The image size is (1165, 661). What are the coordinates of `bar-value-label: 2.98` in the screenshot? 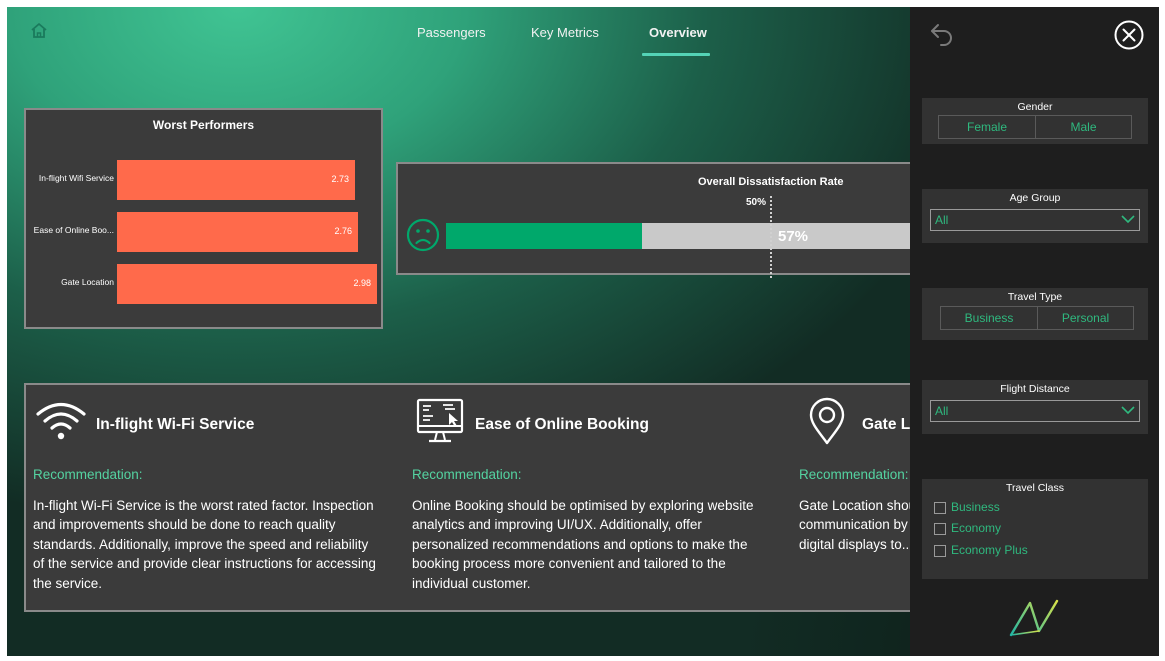 It's located at (362, 283).